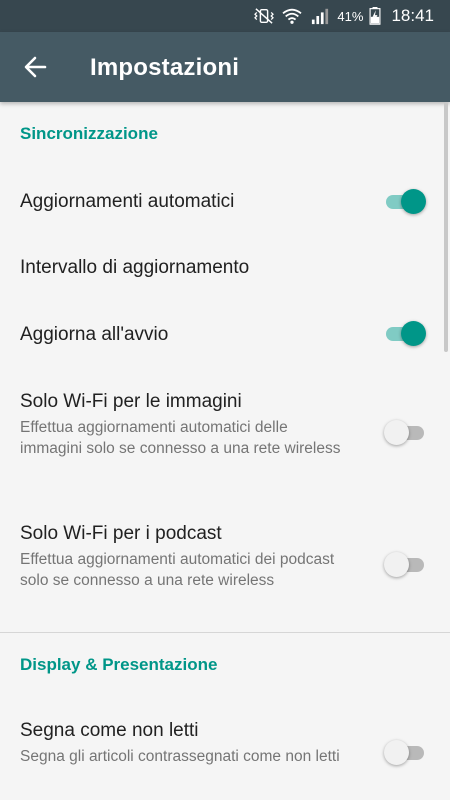 Image resolution: width=450 pixels, height=800 pixels. What do you see at coordinates (292, 16) in the screenshot?
I see `wifi-icon` at bounding box center [292, 16].